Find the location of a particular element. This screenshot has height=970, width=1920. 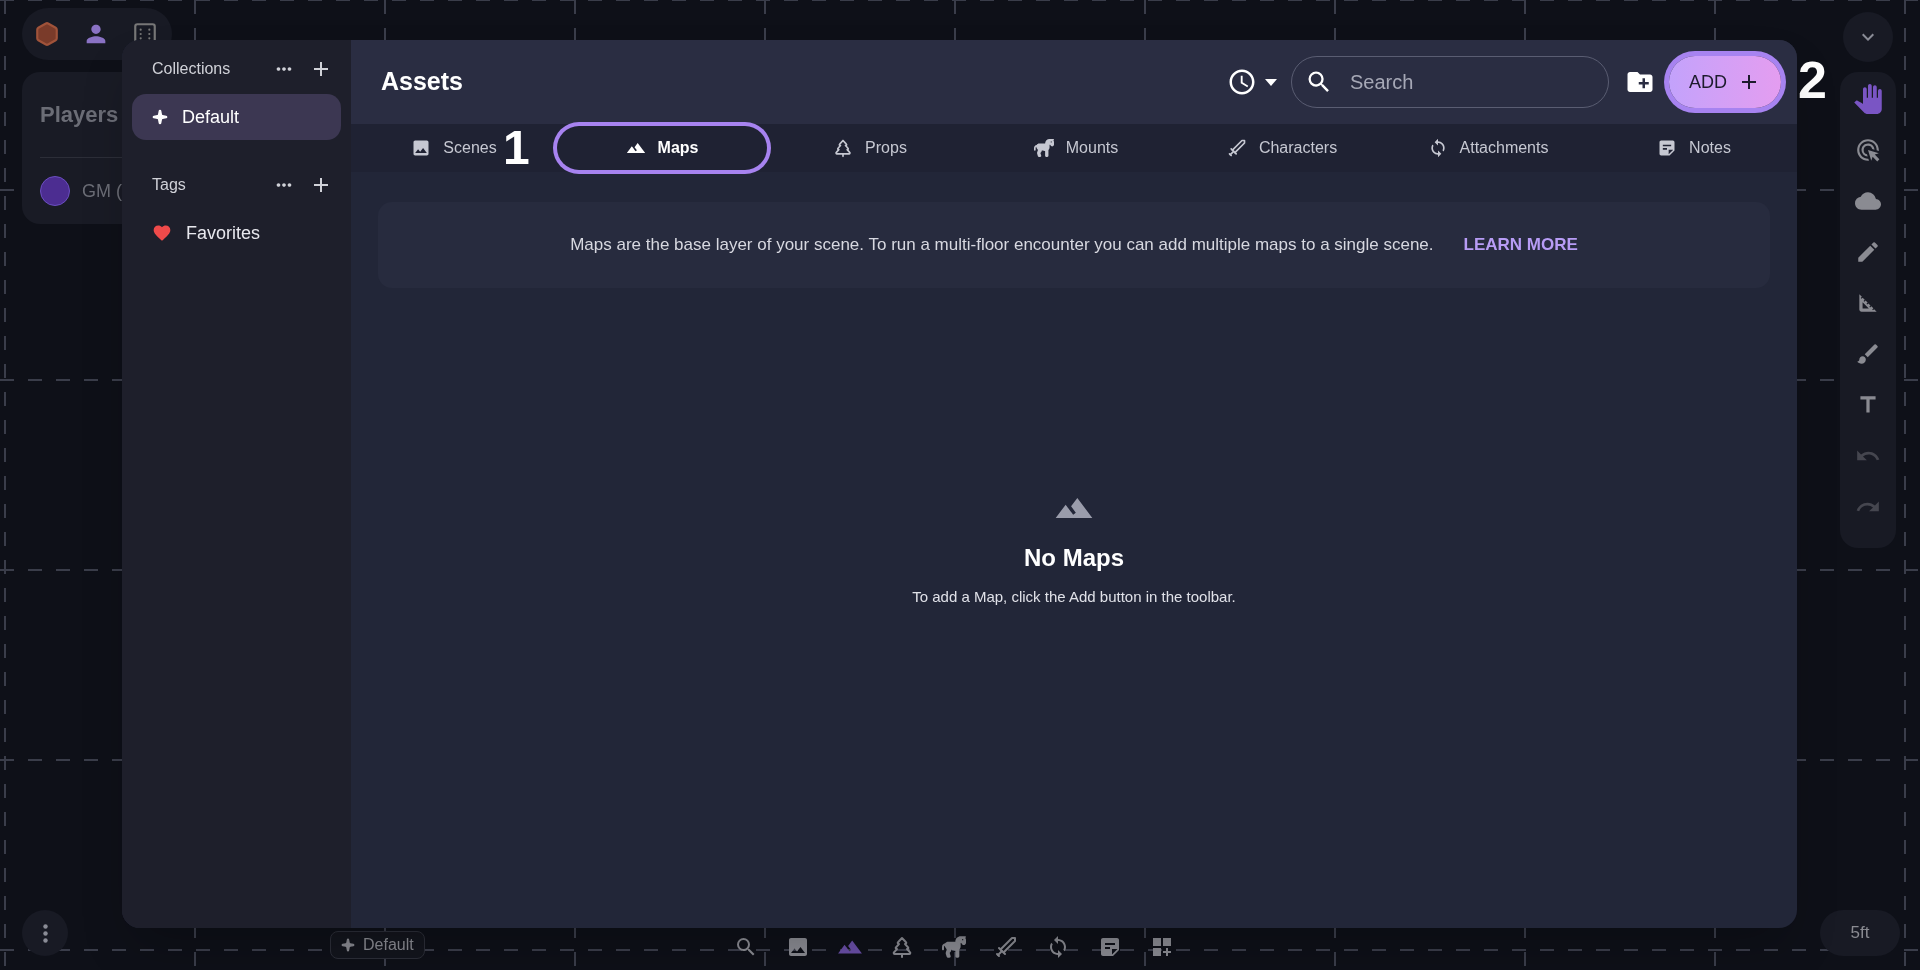

empty-title: No Maps is located at coordinates (1074, 558).